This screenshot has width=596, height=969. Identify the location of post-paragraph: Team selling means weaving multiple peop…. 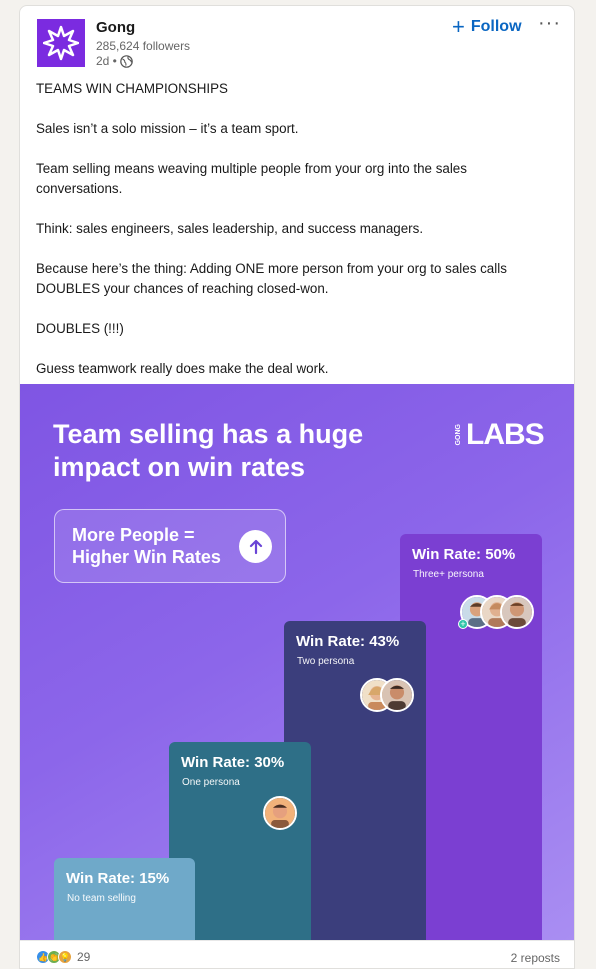
(251, 178).